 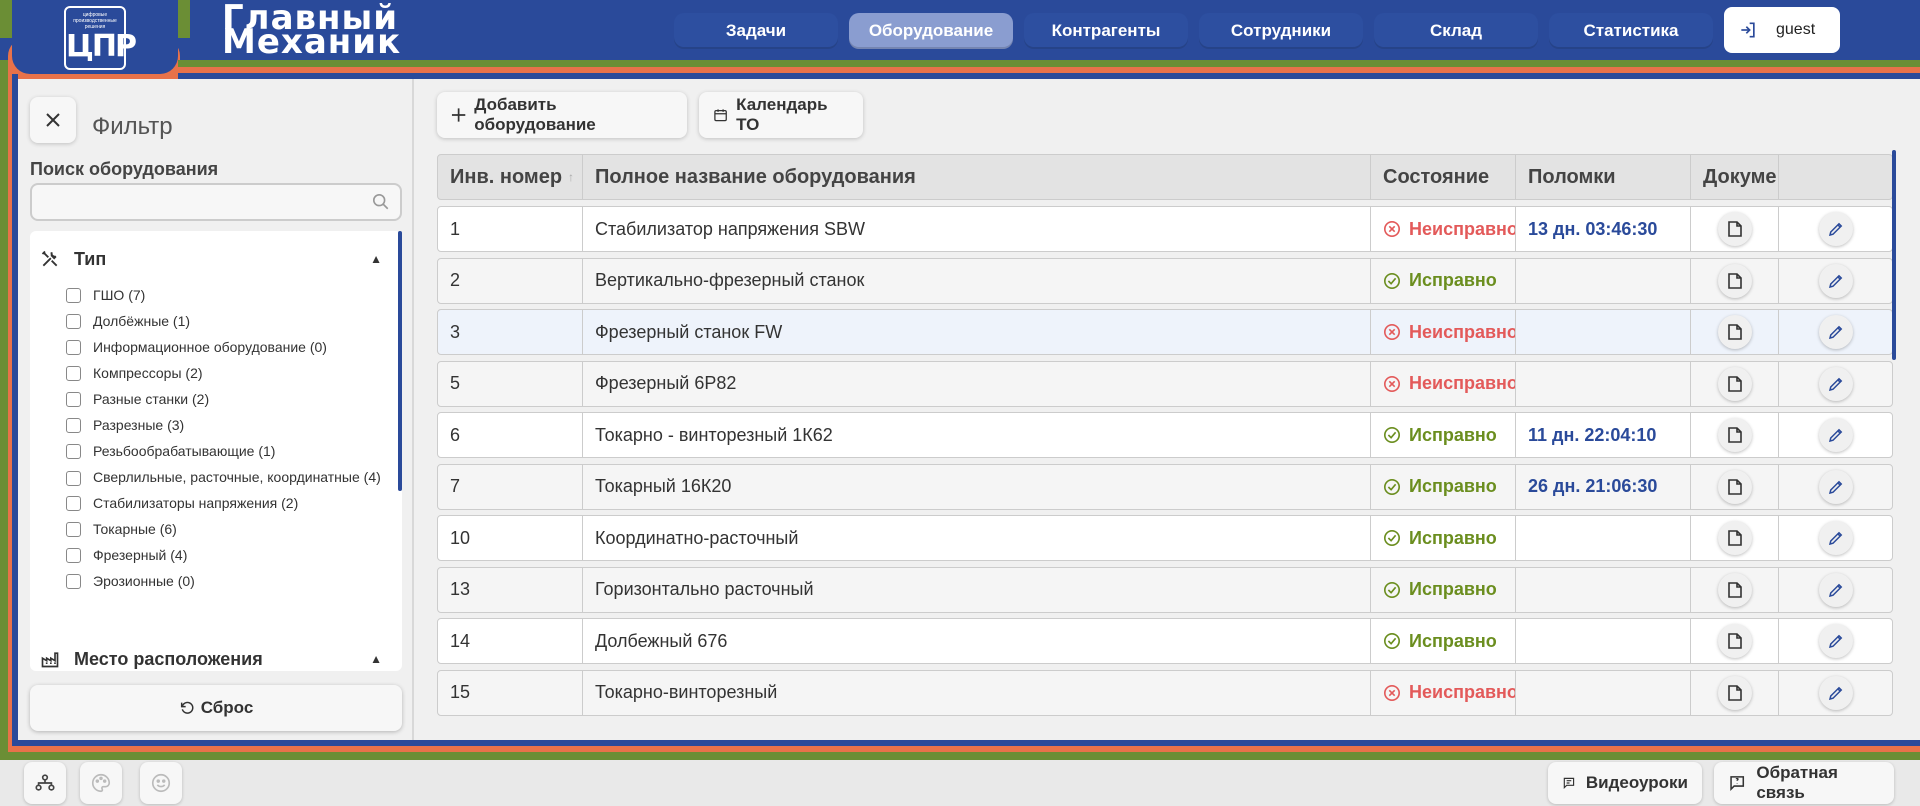 What do you see at coordinates (215, 259) in the screenshot?
I see `type-section-header: Тип ▲` at bounding box center [215, 259].